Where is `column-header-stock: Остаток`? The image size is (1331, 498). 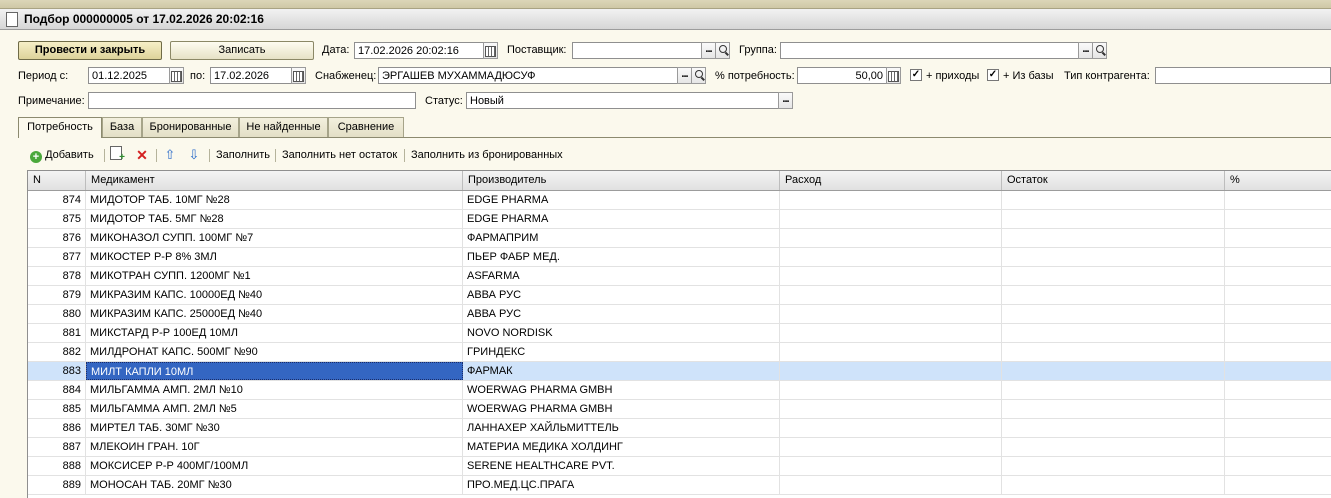 column-header-stock: Остаток is located at coordinates (1113, 180).